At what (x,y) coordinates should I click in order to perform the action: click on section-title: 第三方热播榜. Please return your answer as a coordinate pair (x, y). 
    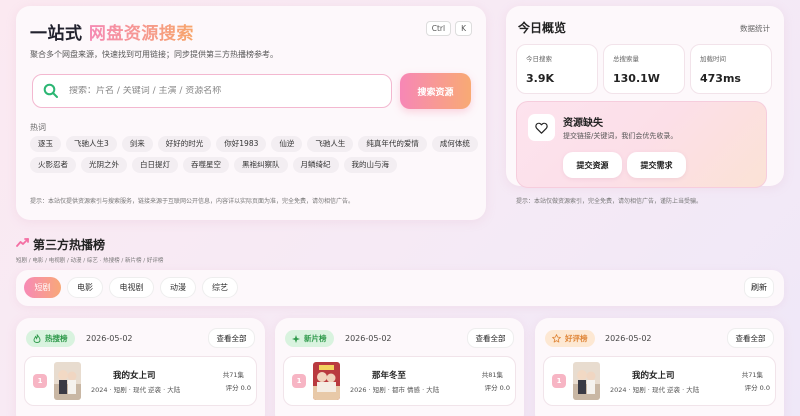
    Looking at the image, I should click on (69, 245).